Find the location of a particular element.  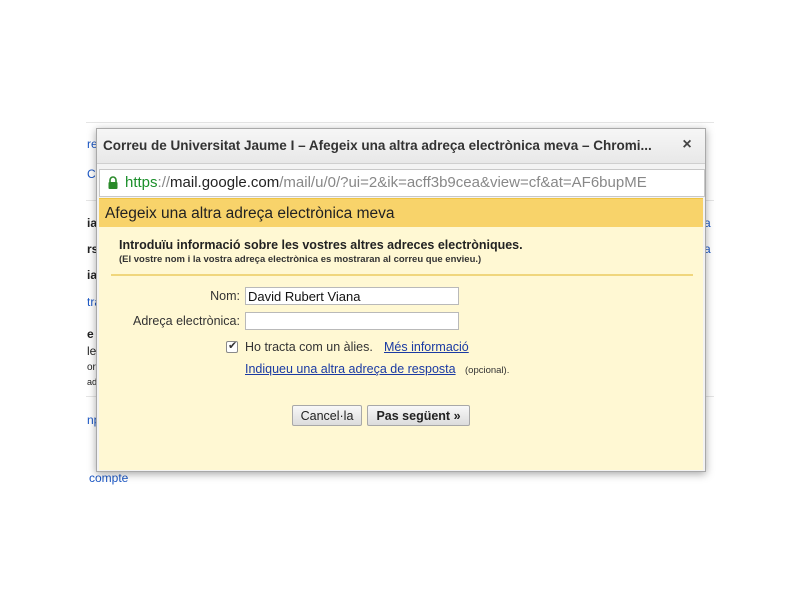

background-link-fragment: re is located at coordinates (91, 144).